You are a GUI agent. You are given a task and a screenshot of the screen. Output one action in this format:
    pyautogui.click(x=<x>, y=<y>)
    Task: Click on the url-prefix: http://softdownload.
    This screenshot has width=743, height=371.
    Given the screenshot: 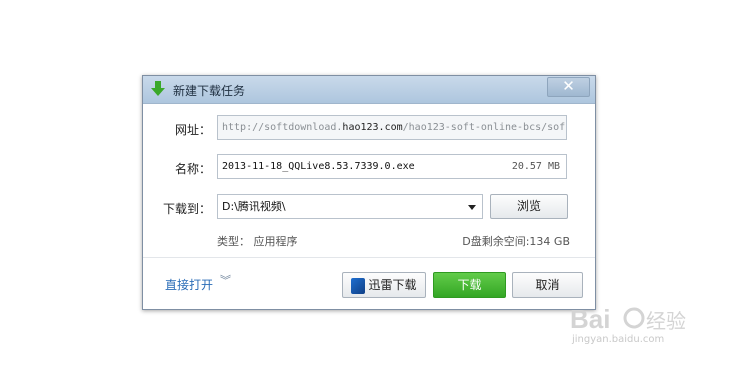 What is the action you would take?
    pyautogui.click(x=282, y=127)
    